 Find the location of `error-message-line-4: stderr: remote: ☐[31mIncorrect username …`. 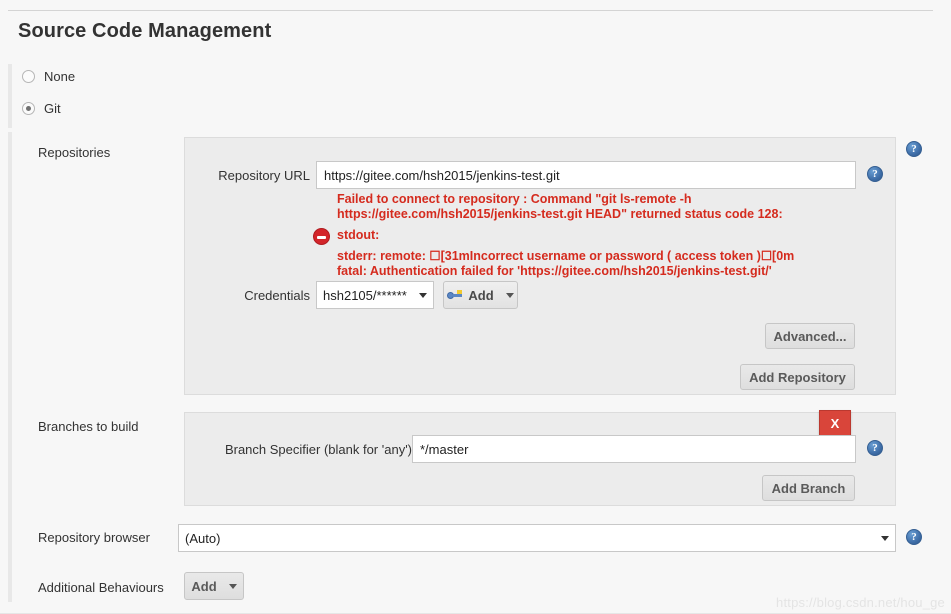

error-message-line-4: stderr: remote: ☐[31mIncorrect username … is located at coordinates (566, 256).